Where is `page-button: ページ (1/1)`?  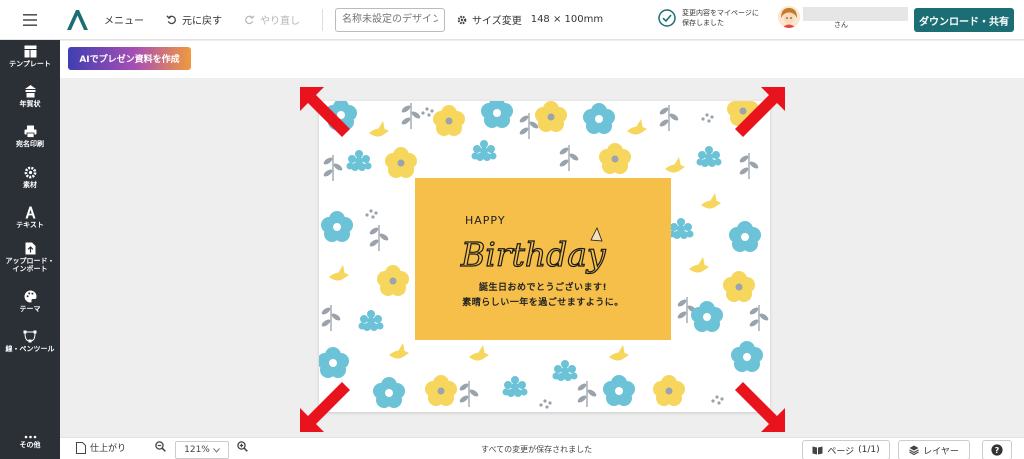
page-button: ページ (1/1) is located at coordinates (846, 449).